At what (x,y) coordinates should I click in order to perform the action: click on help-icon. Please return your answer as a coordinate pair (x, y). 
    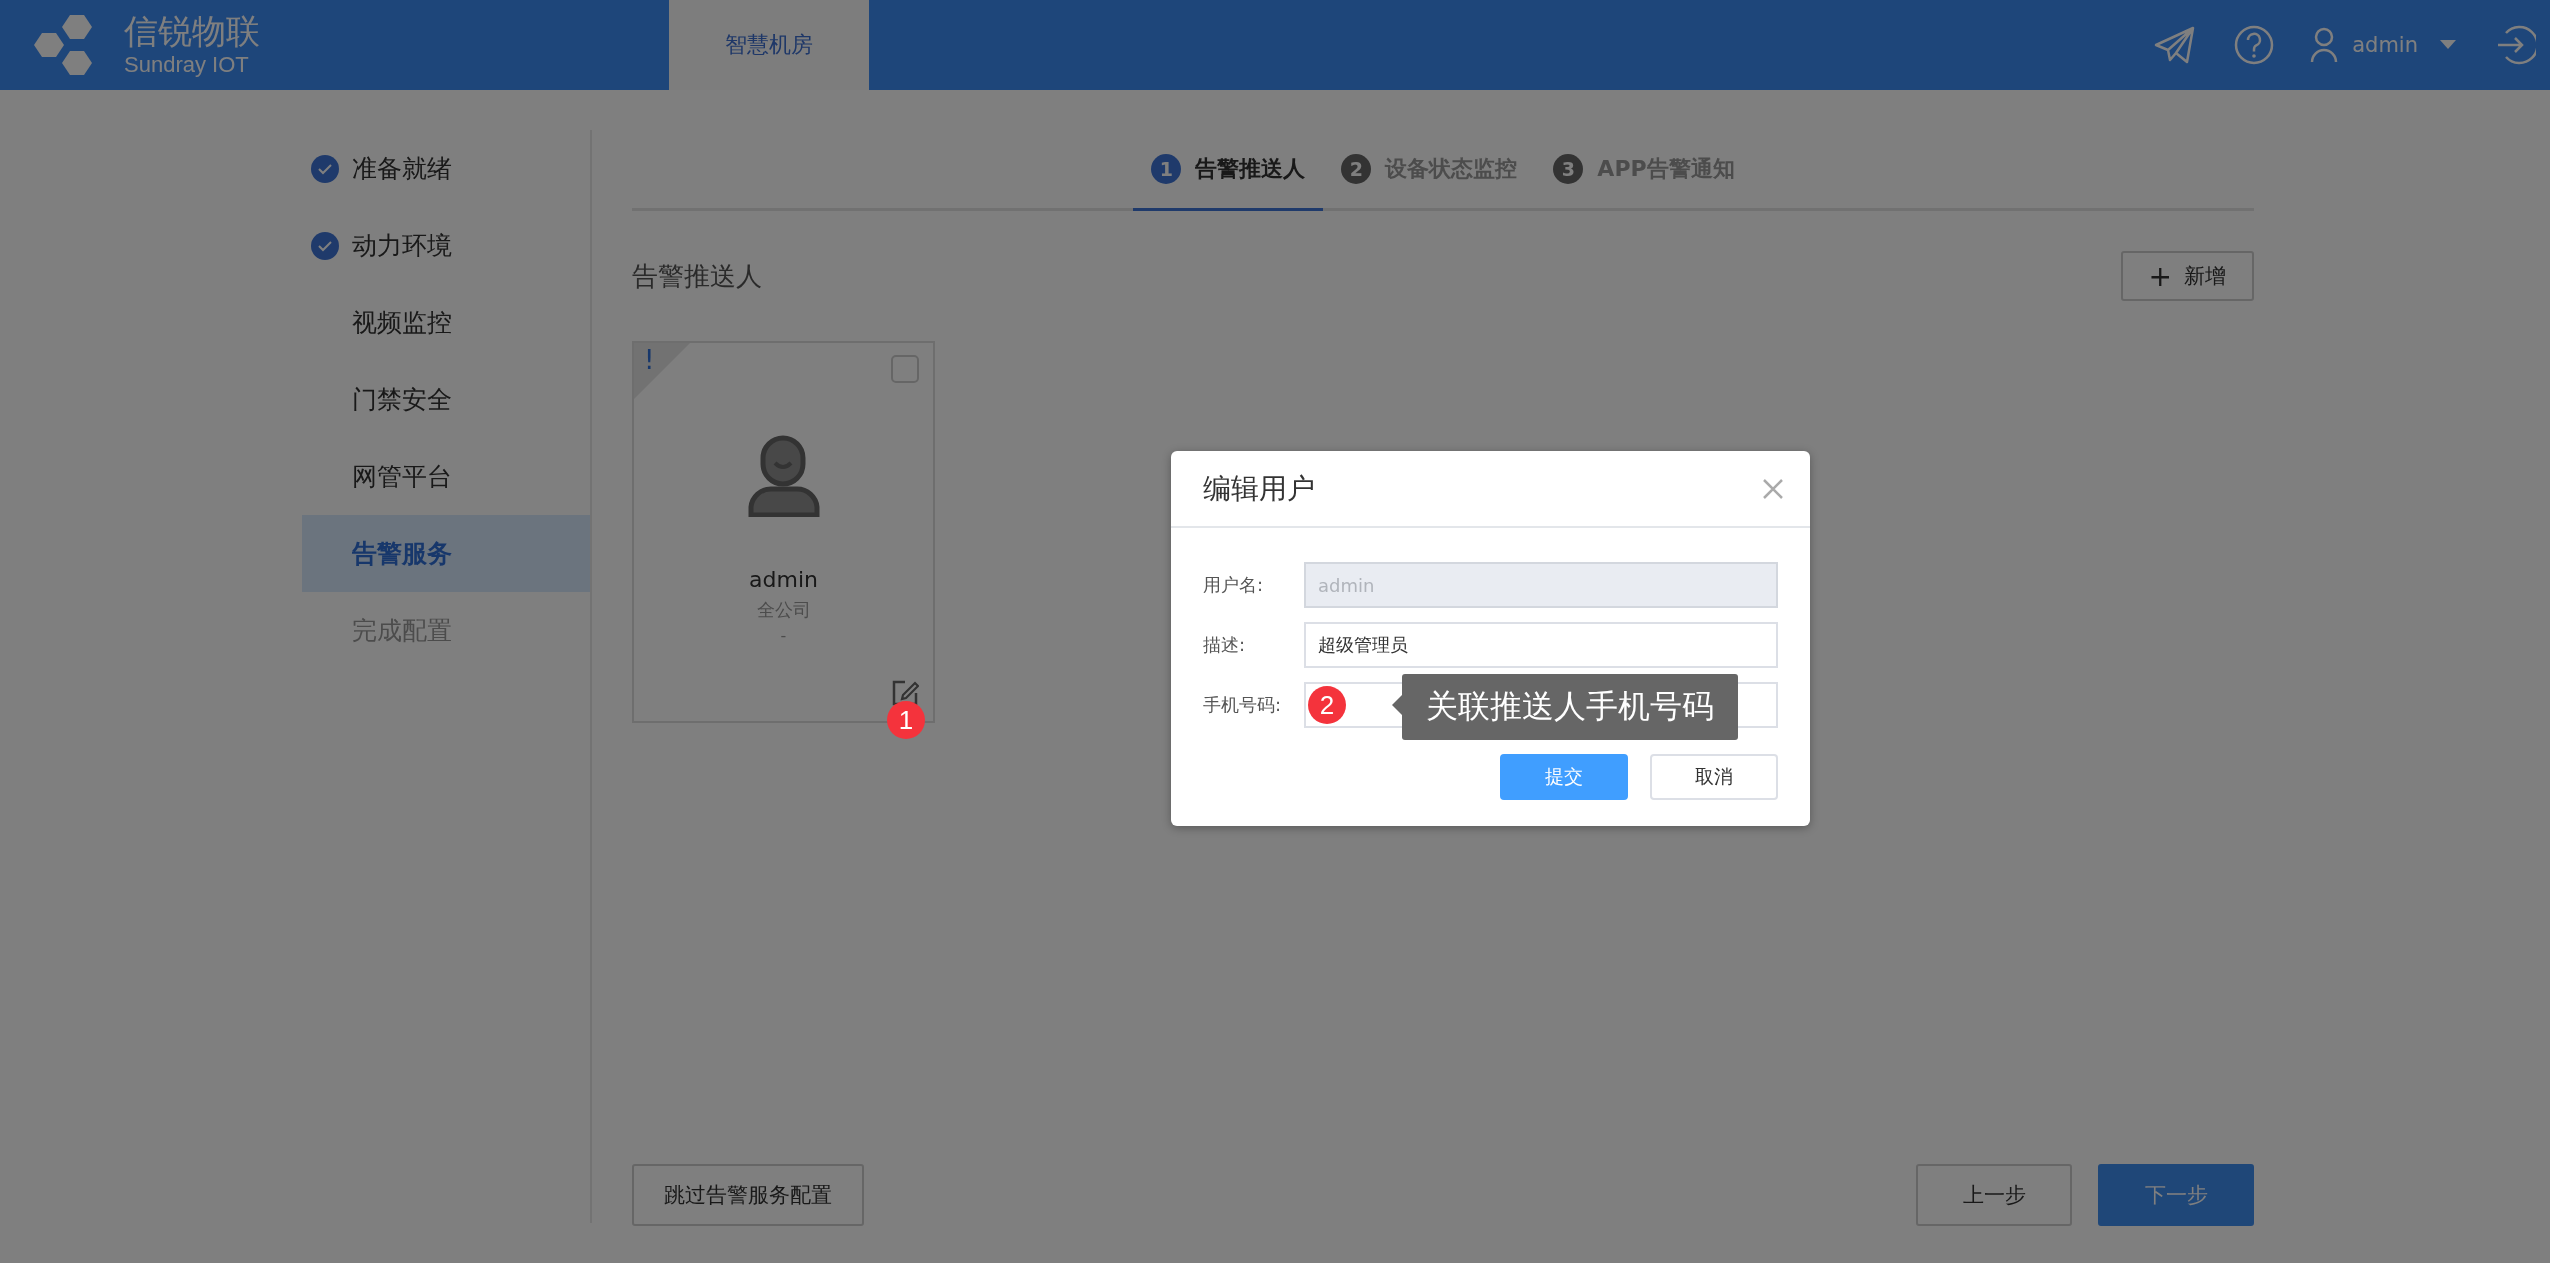
    Looking at the image, I should click on (2254, 45).